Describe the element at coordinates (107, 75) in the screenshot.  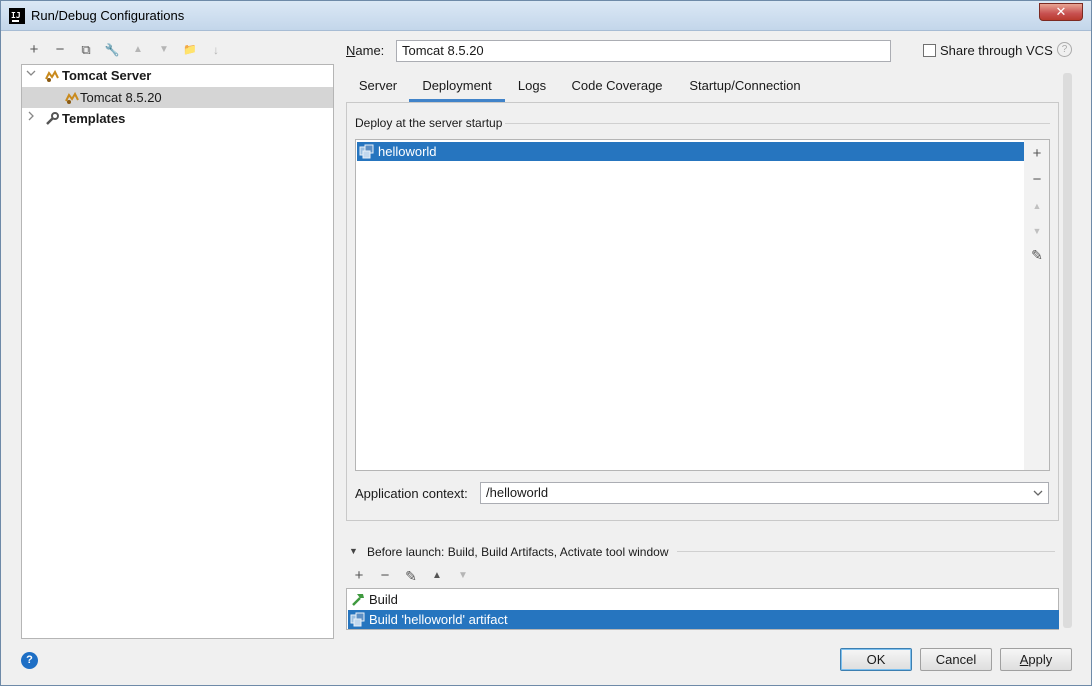
I see `tree-item-label: Tomcat Server` at that location.